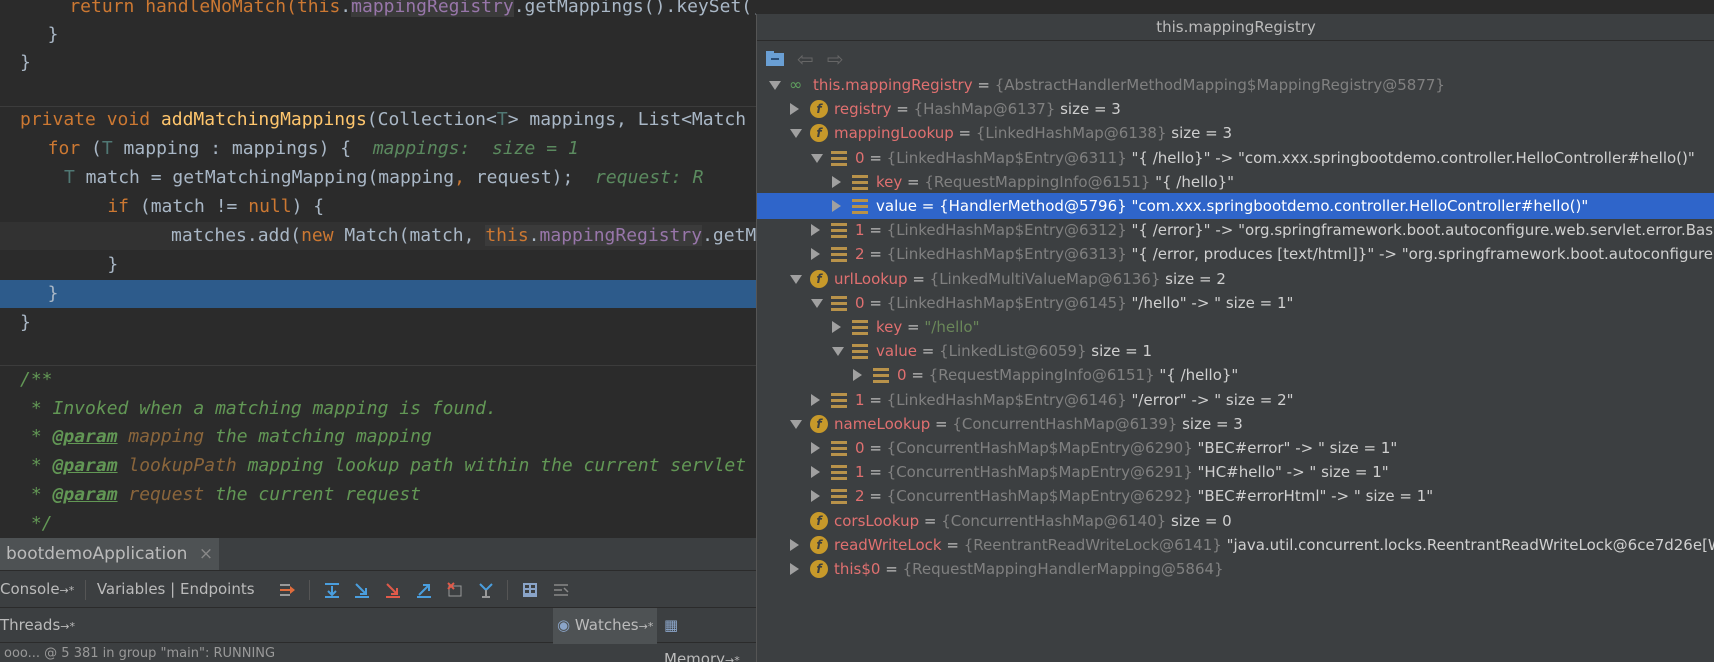  Describe the element at coordinates (37, 589) in the screenshot. I see `console-tab: Console→*` at that location.